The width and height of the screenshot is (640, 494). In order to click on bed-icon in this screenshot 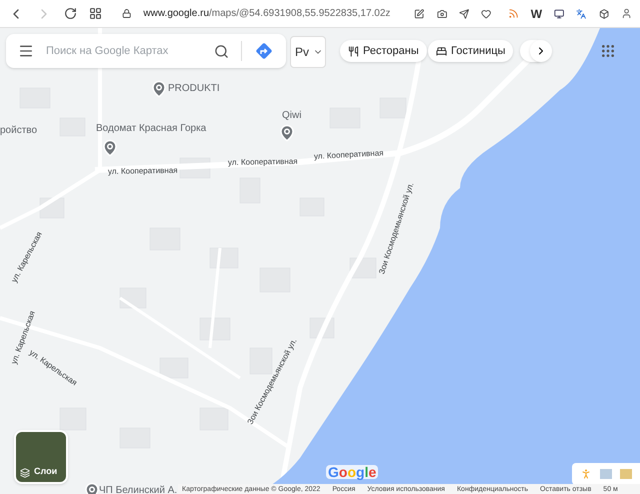, I will do `click(441, 51)`.